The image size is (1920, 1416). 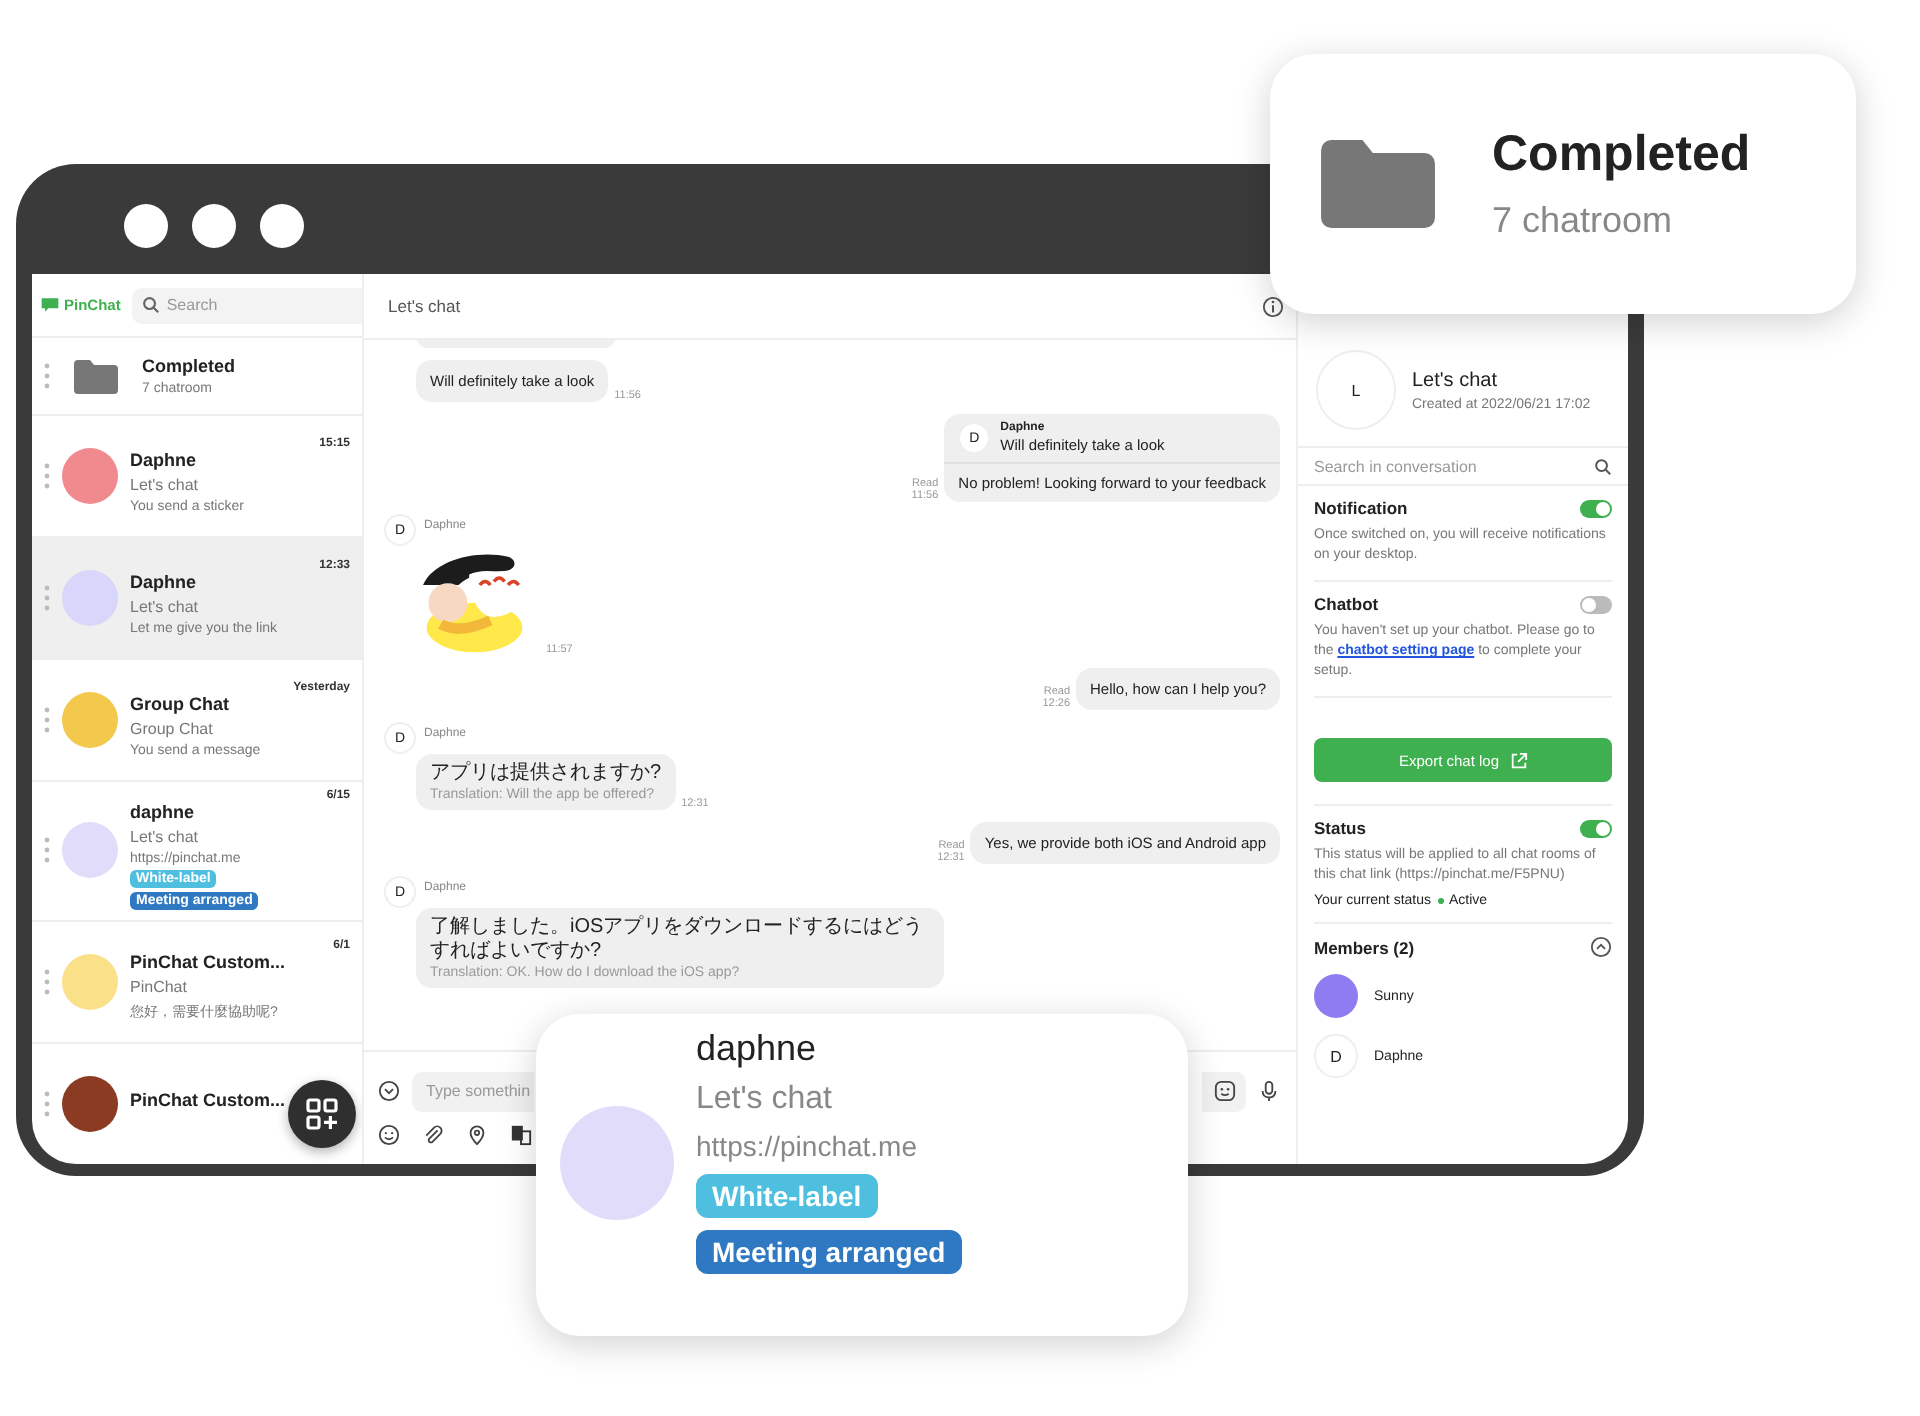 What do you see at coordinates (787, 1196) in the screenshot?
I see `tag: White-label` at bounding box center [787, 1196].